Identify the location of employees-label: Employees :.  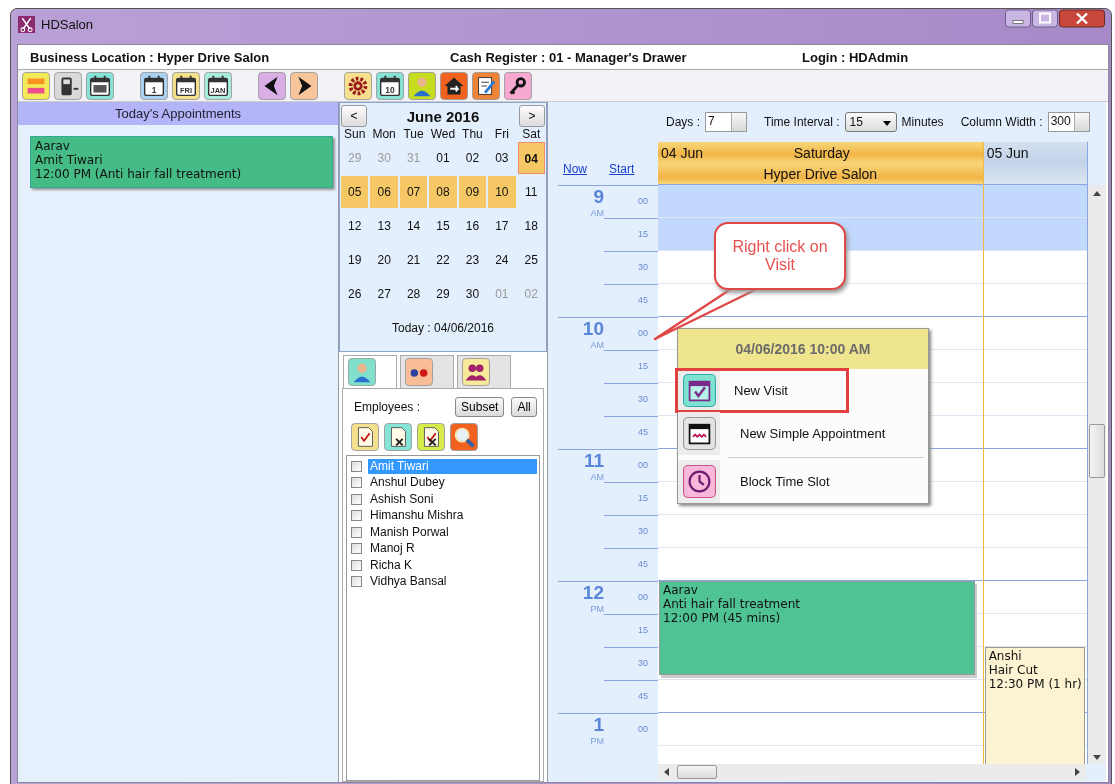
(387, 407).